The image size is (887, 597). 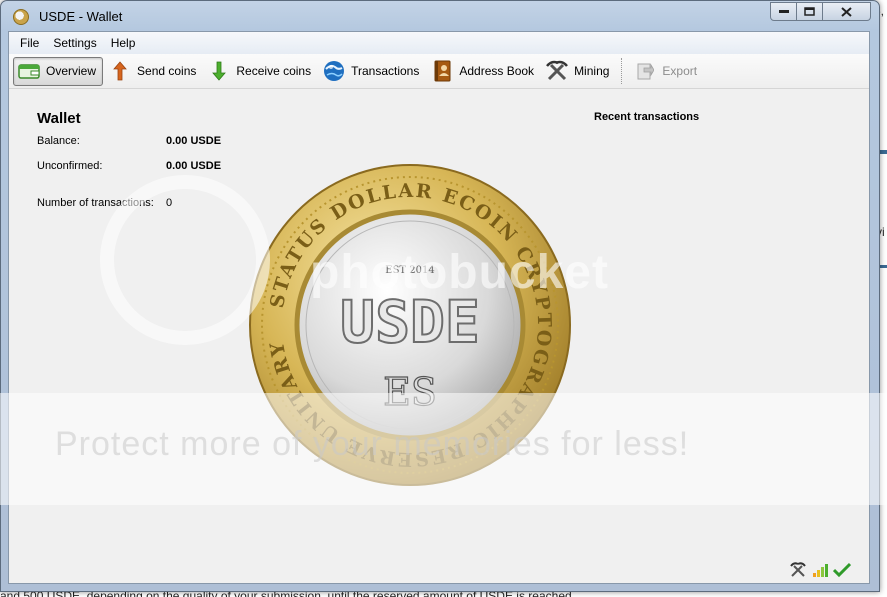 I want to click on menu-help: Help, so click(x=123, y=43).